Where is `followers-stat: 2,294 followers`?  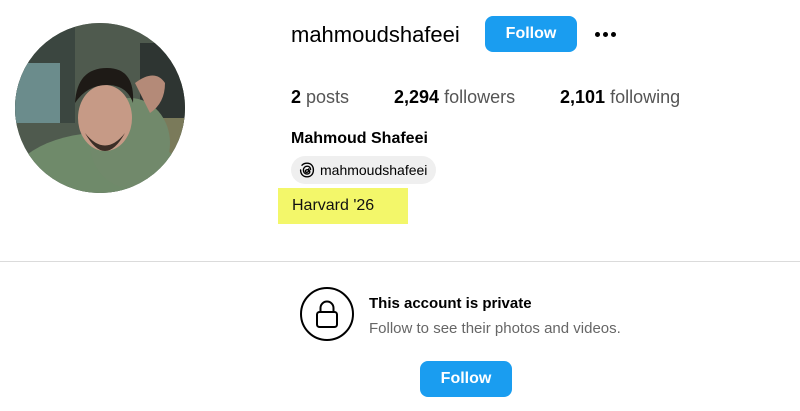 followers-stat: 2,294 followers is located at coordinates (454, 97).